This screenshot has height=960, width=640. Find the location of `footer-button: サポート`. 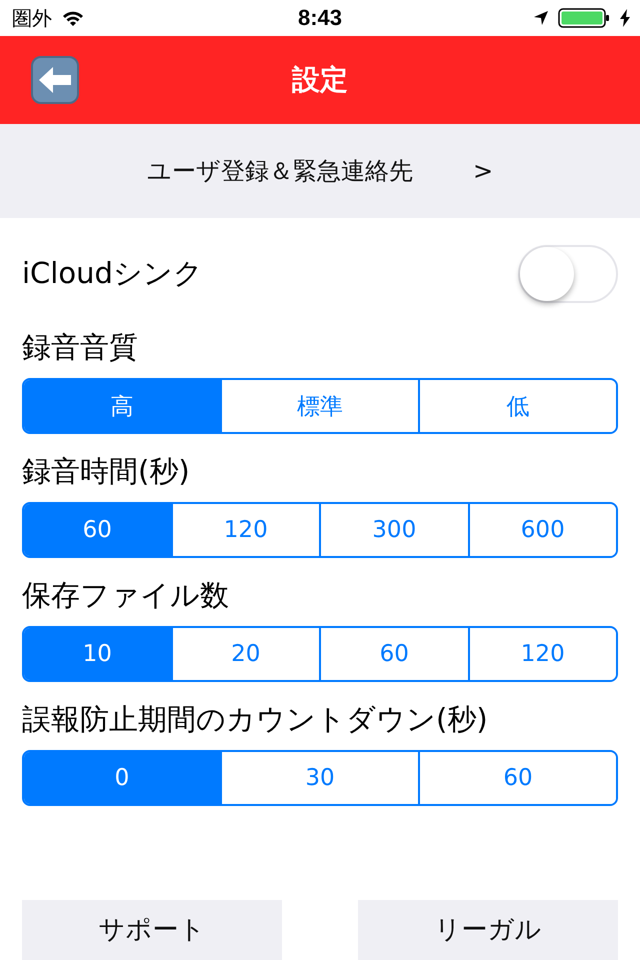

footer-button: サポート is located at coordinates (152, 930).